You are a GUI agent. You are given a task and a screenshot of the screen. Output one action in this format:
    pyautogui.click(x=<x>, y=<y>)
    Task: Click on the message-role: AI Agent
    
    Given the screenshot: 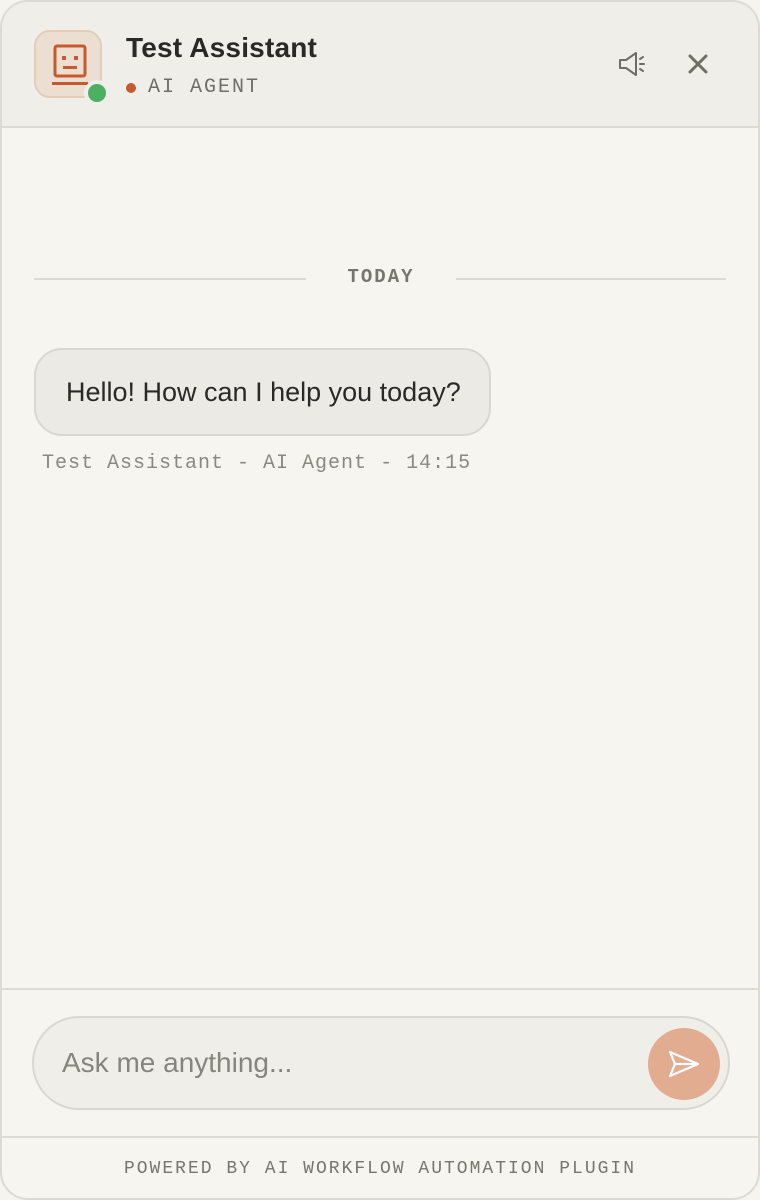 What is the action you would take?
    pyautogui.click(x=295, y=463)
    